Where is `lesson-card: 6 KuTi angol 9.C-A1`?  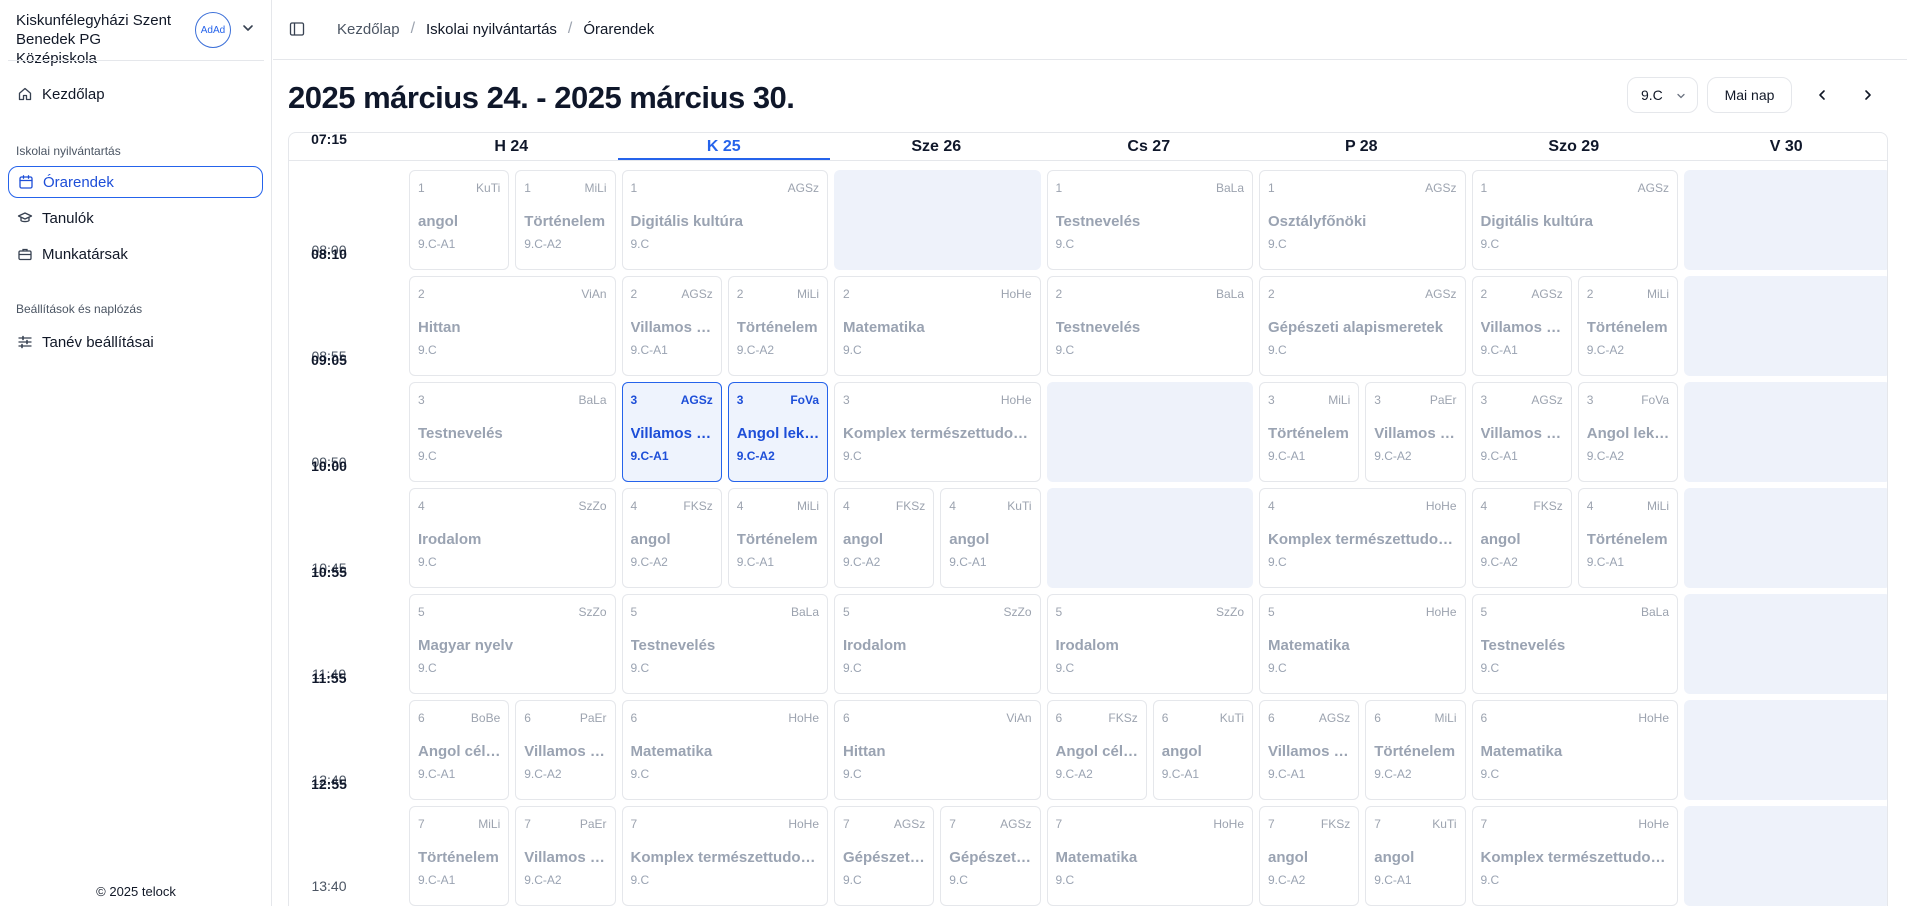 lesson-card: 6 KuTi angol 9.C-A1 is located at coordinates (1202, 750).